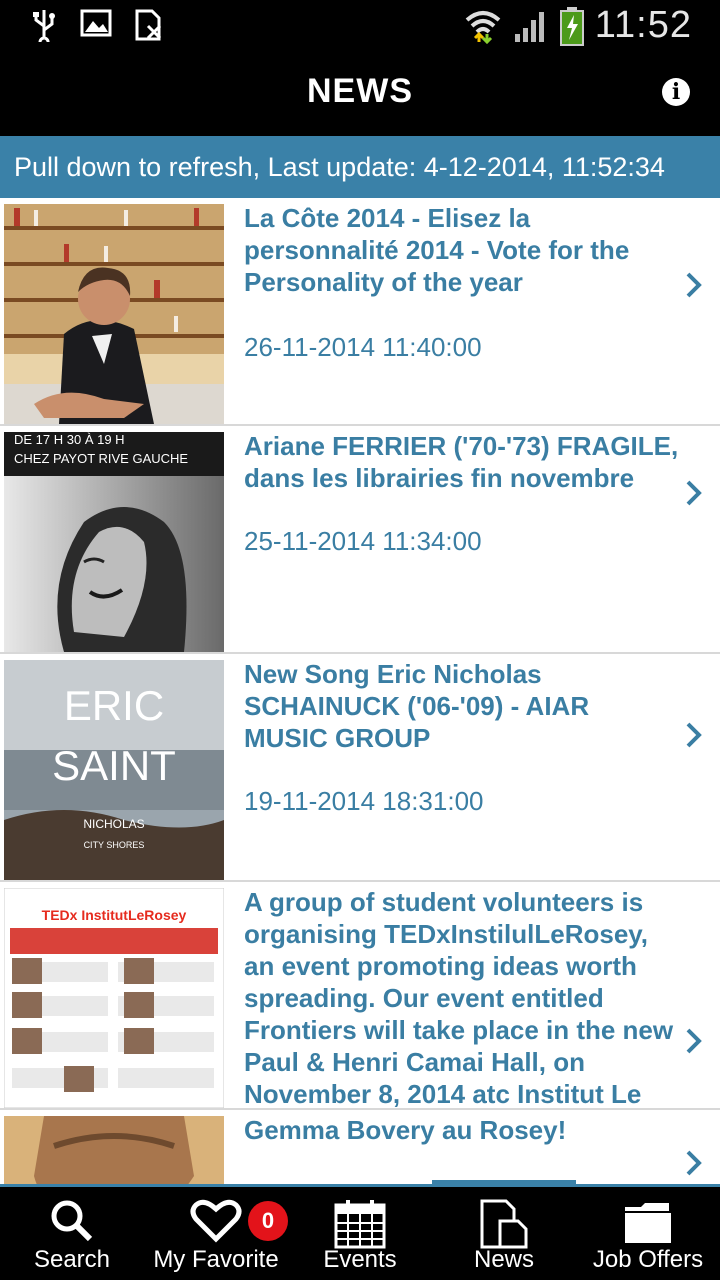  I want to click on page-title: NEWS, so click(360, 91).